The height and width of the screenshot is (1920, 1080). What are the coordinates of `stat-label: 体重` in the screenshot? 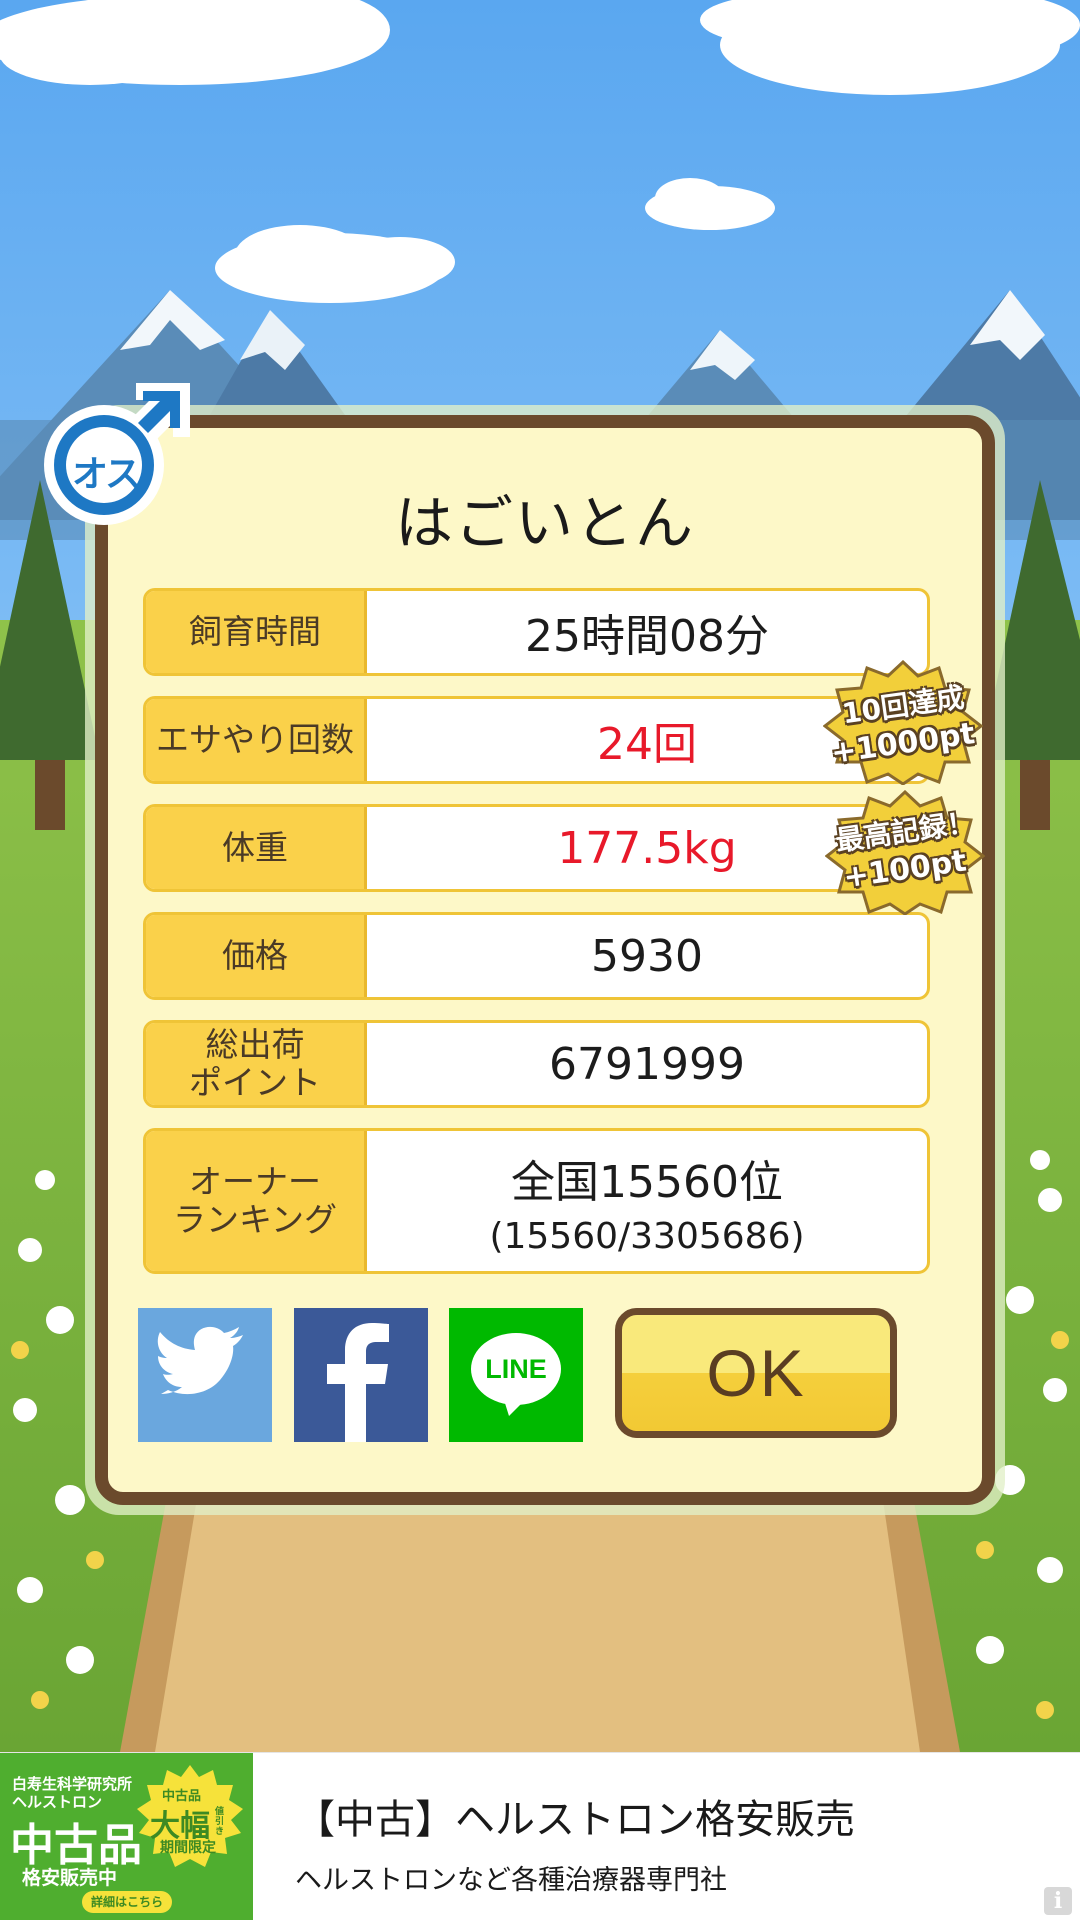 It's located at (256, 848).